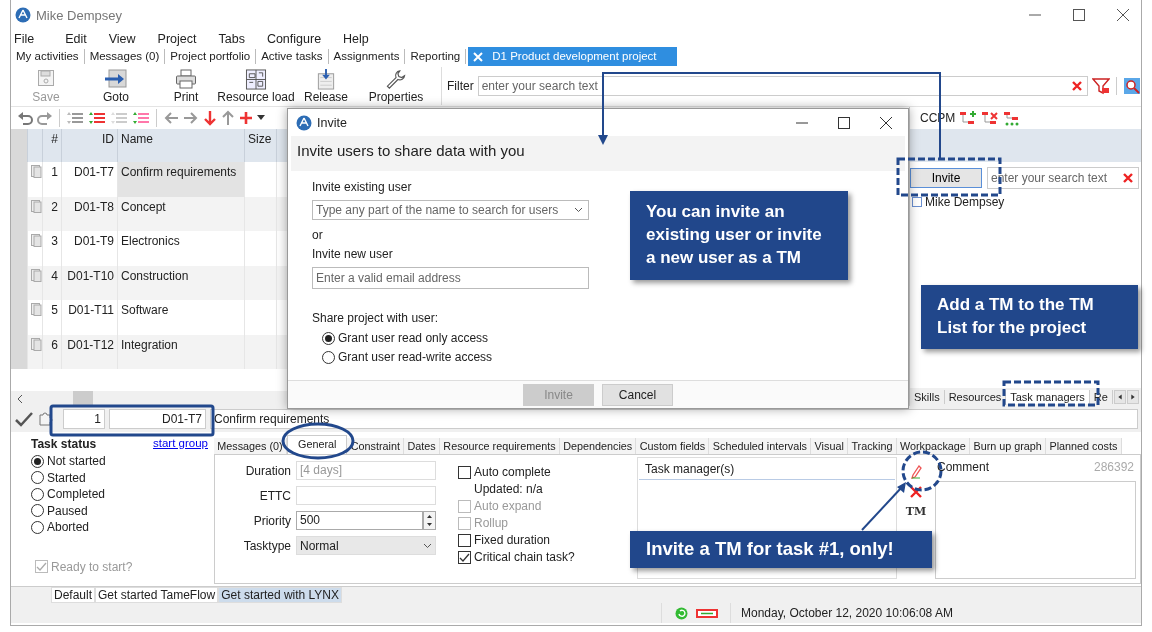  What do you see at coordinates (177, 38) in the screenshot?
I see `menu-item: Project` at bounding box center [177, 38].